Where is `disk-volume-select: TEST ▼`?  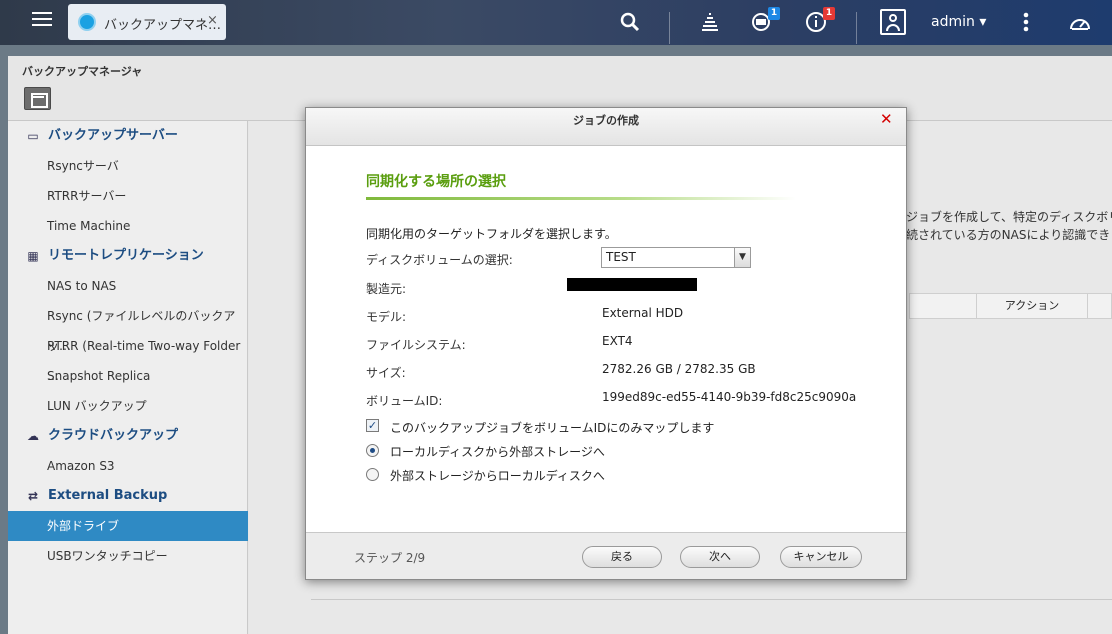
disk-volume-select: TEST ▼ is located at coordinates (676, 257).